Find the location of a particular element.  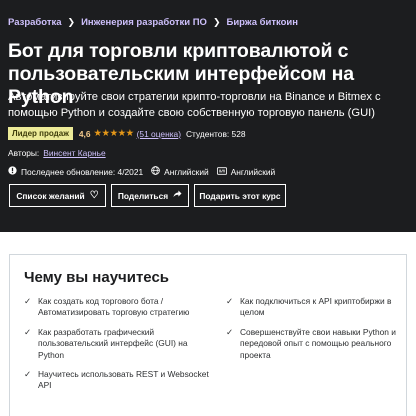

course-captions: Английский is located at coordinates (246, 171).